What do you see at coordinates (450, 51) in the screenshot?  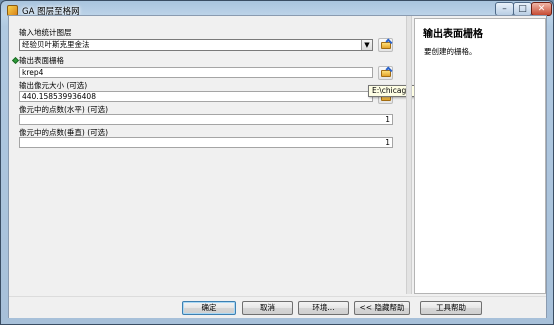 I see `help-text: 要创建的栅格。` at bounding box center [450, 51].